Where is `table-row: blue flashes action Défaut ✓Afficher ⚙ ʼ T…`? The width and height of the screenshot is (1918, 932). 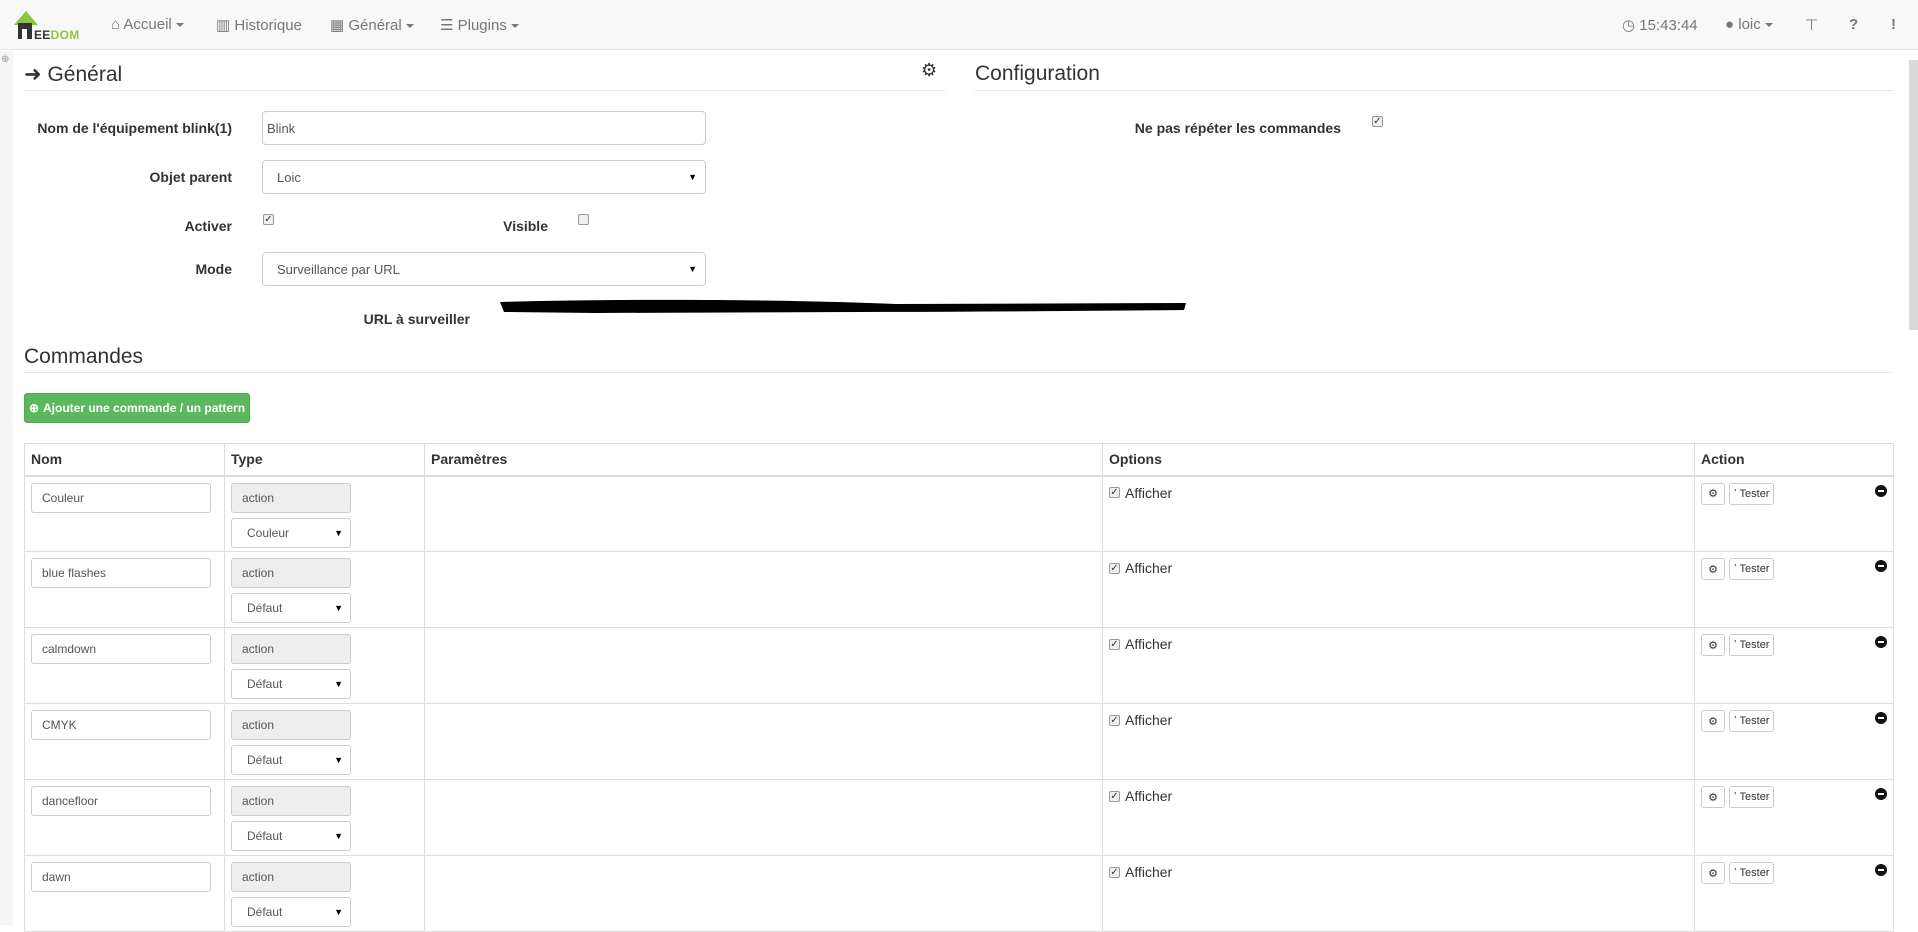
table-row: blue flashes action Défaut ✓Afficher ⚙ ʼ T… is located at coordinates (959, 589).